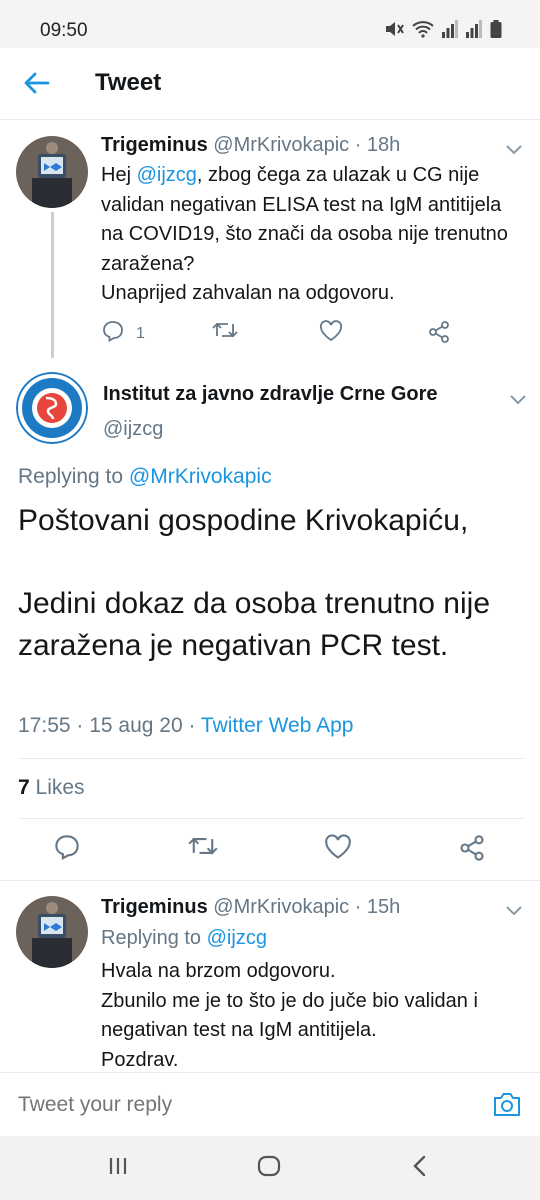 The height and width of the screenshot is (1200, 540). I want to click on likes-count: 7, so click(24, 787).